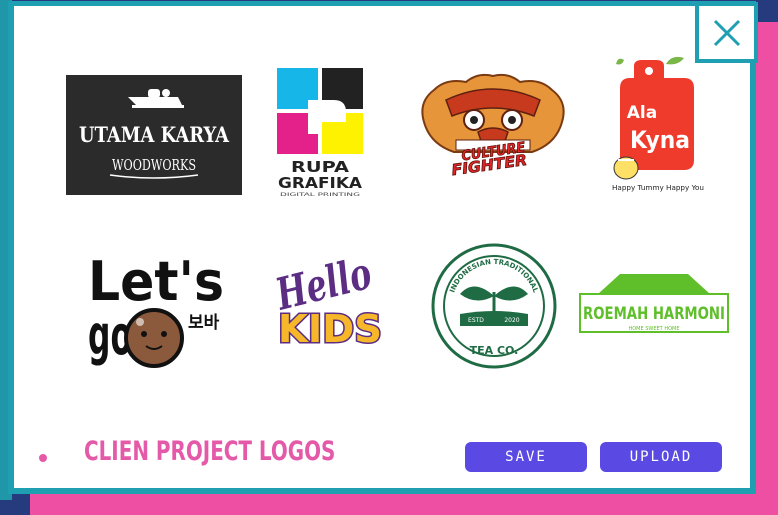 The image size is (778, 515). What do you see at coordinates (328, 306) in the screenshot?
I see `logo-hello-kids: Hello KIDS` at bounding box center [328, 306].